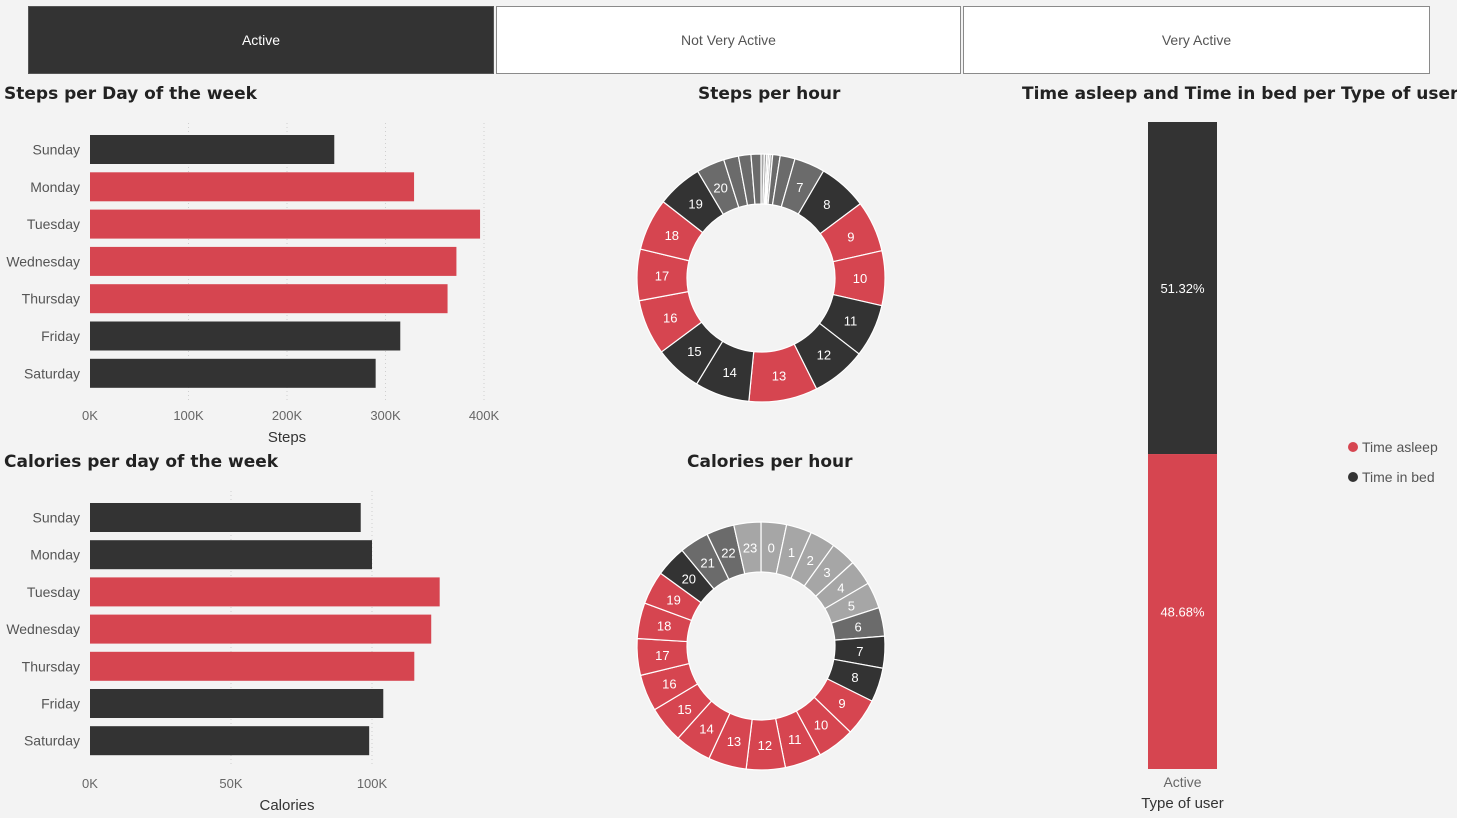 The height and width of the screenshot is (818, 1457). I want to click on legend-item-time-in-bed: Time in bed, so click(1391, 477).